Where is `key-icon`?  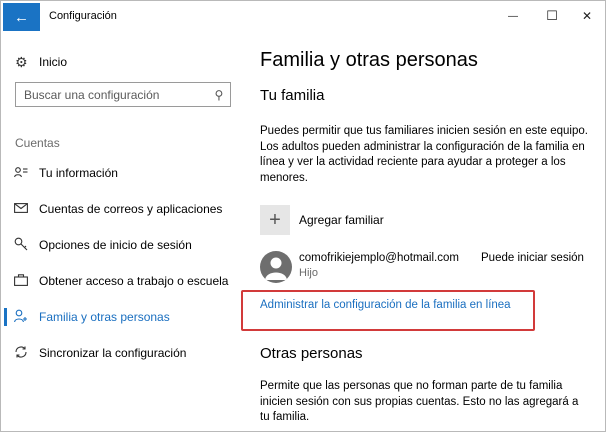
key-icon is located at coordinates (21, 245).